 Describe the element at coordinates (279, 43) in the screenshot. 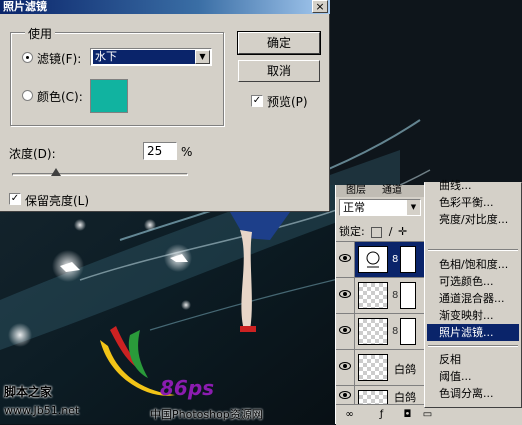

I see `ok-button: 确定` at that location.